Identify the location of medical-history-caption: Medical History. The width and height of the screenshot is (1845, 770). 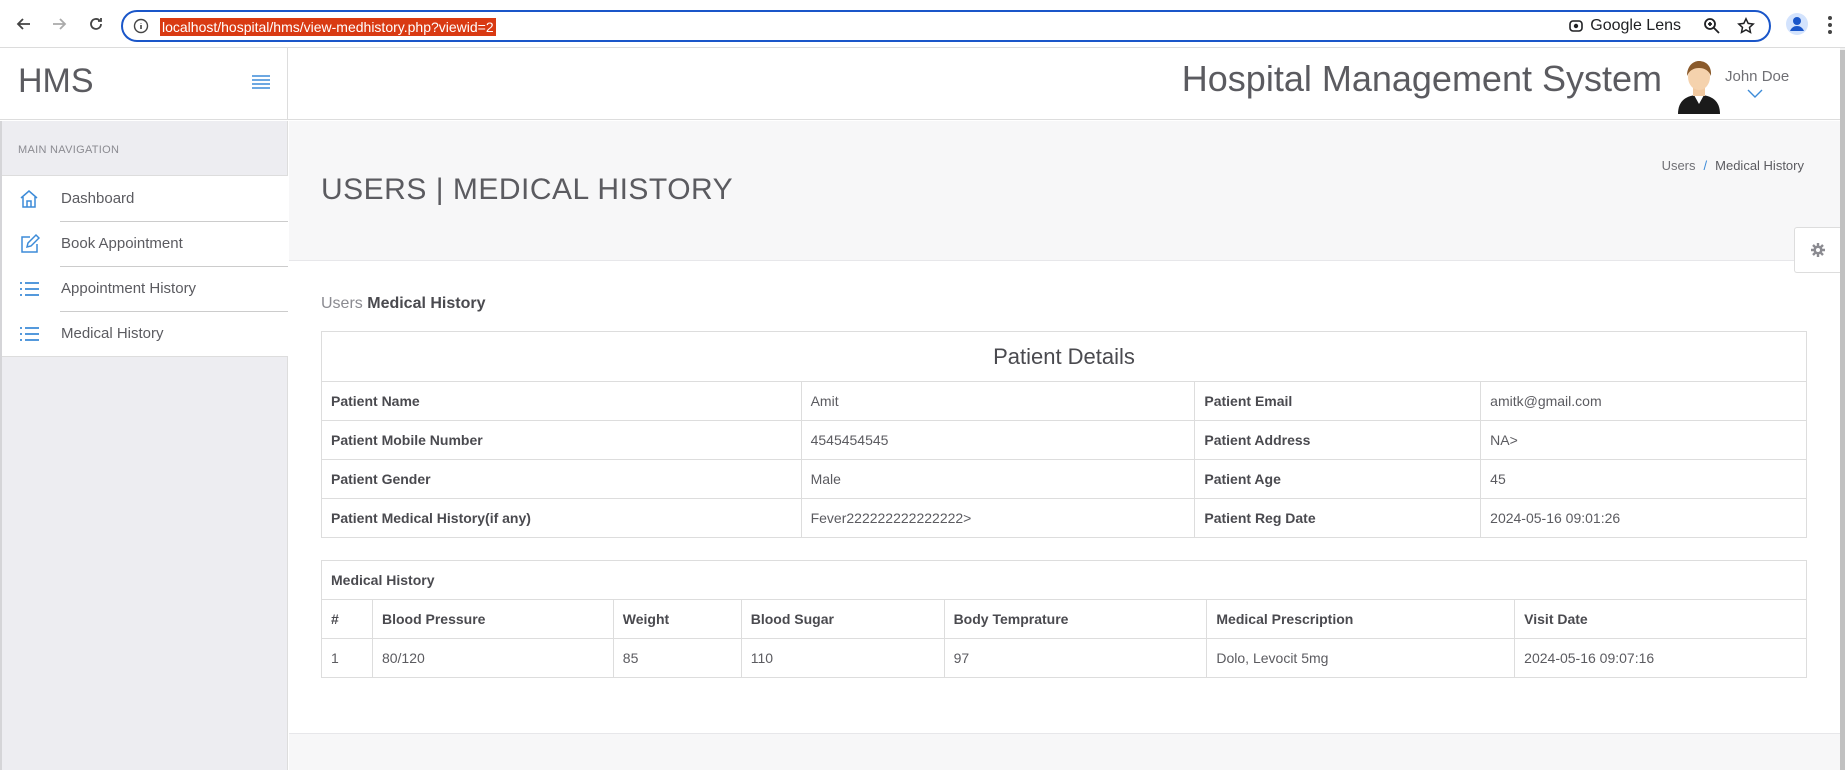
(1064, 580).